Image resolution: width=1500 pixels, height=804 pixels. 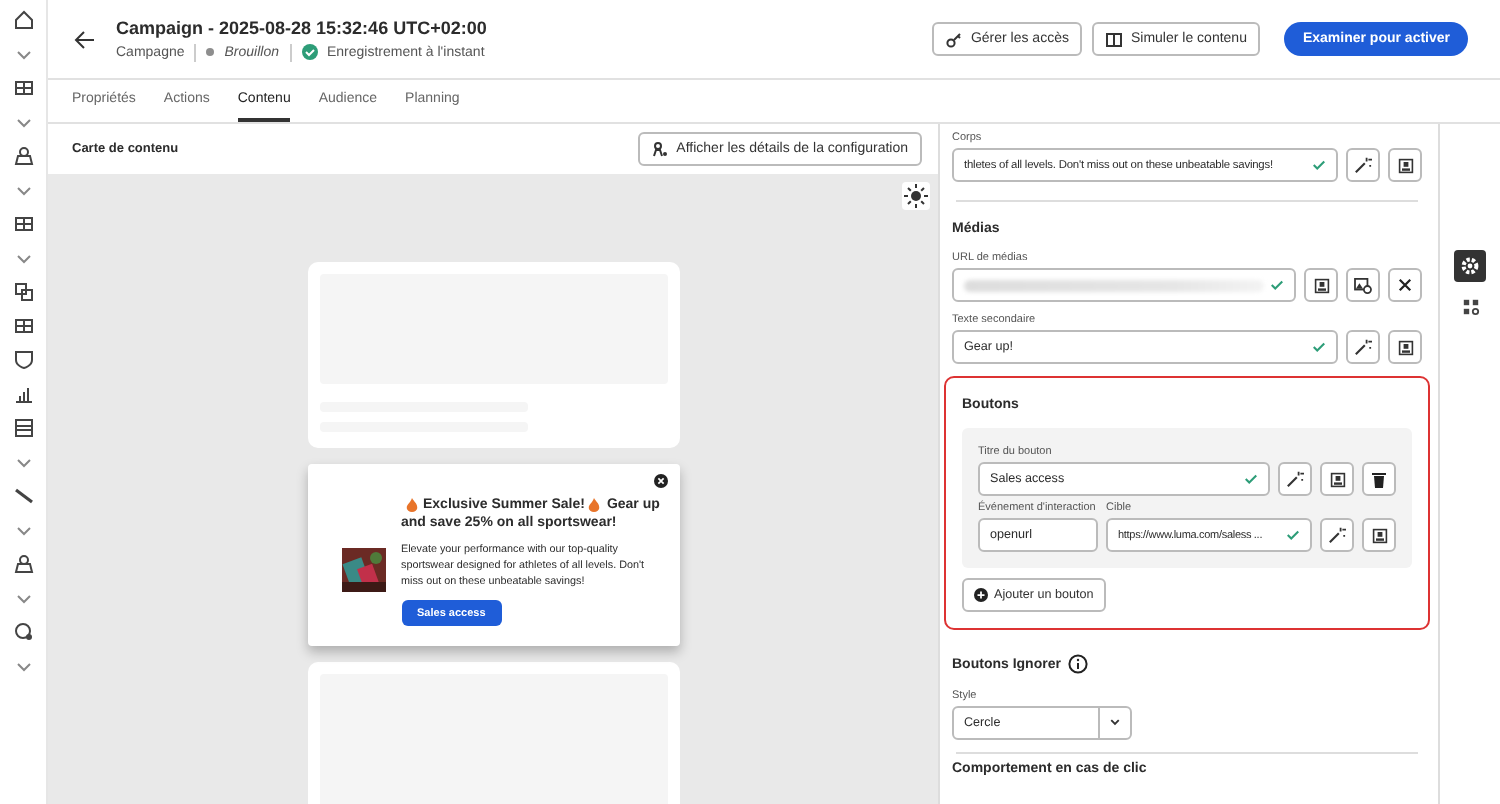 I want to click on image-settings-button, so click(x=1363, y=285).